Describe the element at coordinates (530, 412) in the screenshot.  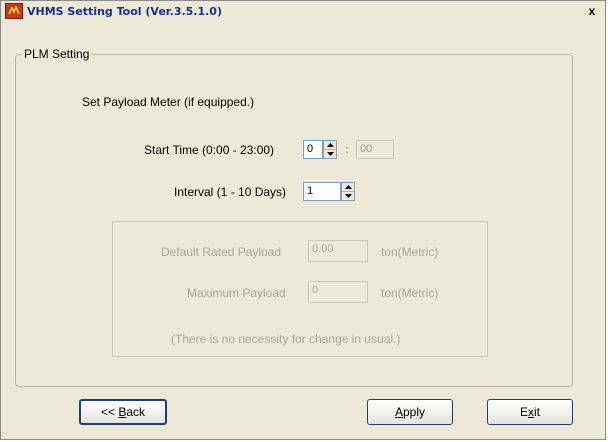
I see `exit-button: Ex it` at that location.